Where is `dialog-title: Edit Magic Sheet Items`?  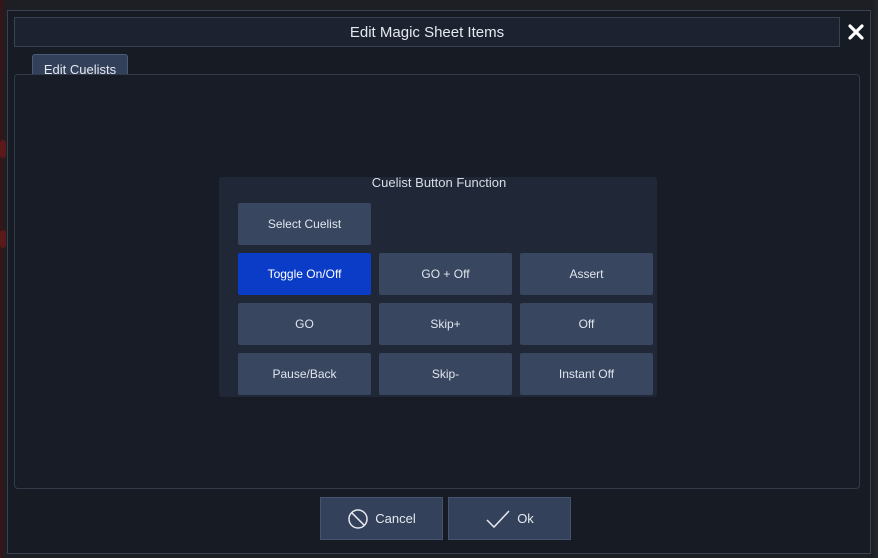
dialog-title: Edit Magic Sheet Items is located at coordinates (427, 32).